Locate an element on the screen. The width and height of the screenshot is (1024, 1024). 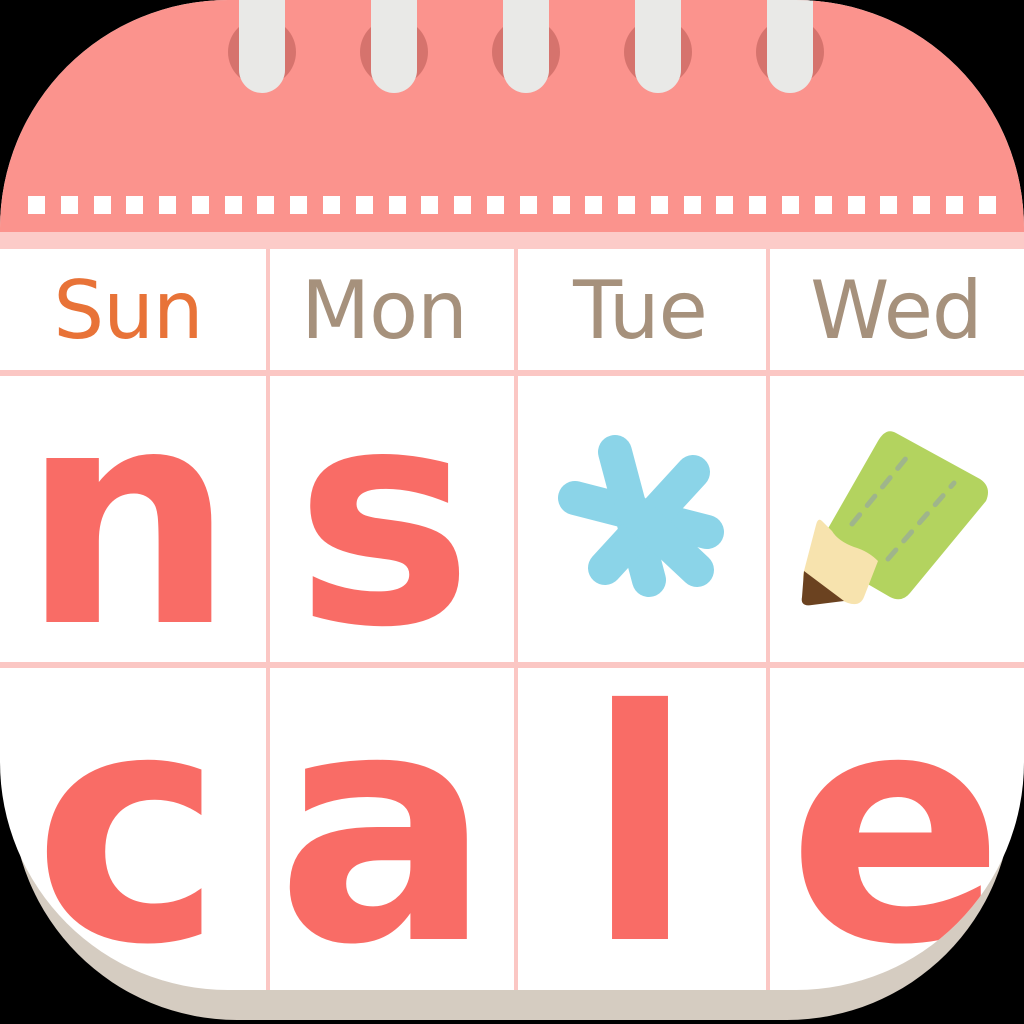
perforation-line is located at coordinates (512, 205).